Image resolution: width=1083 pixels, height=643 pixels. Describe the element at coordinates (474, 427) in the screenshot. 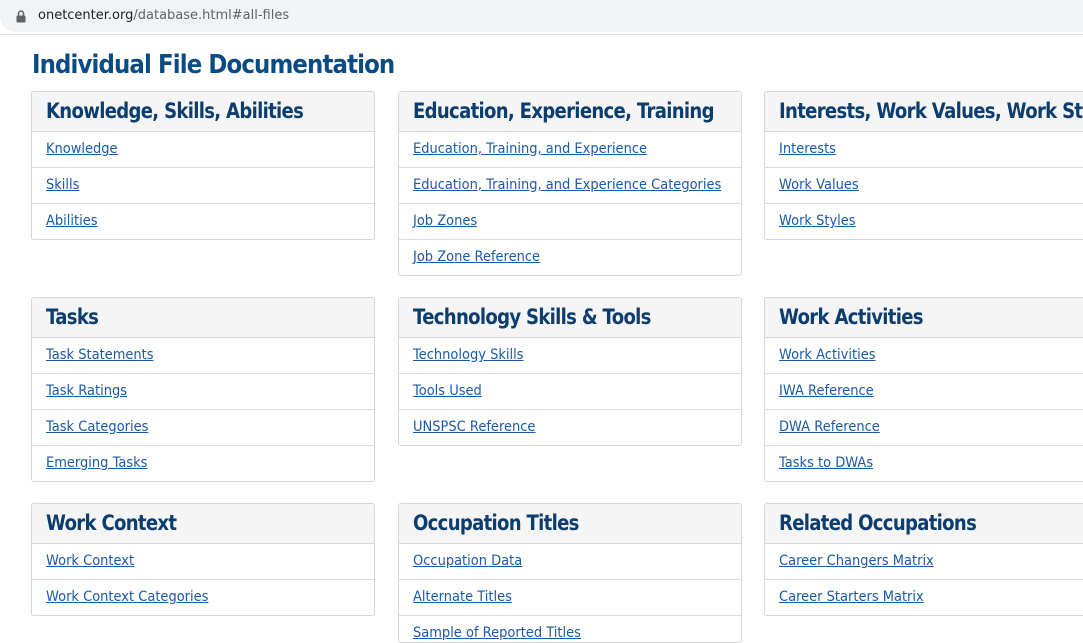

I see `file-link: UNSPSC Reference` at that location.